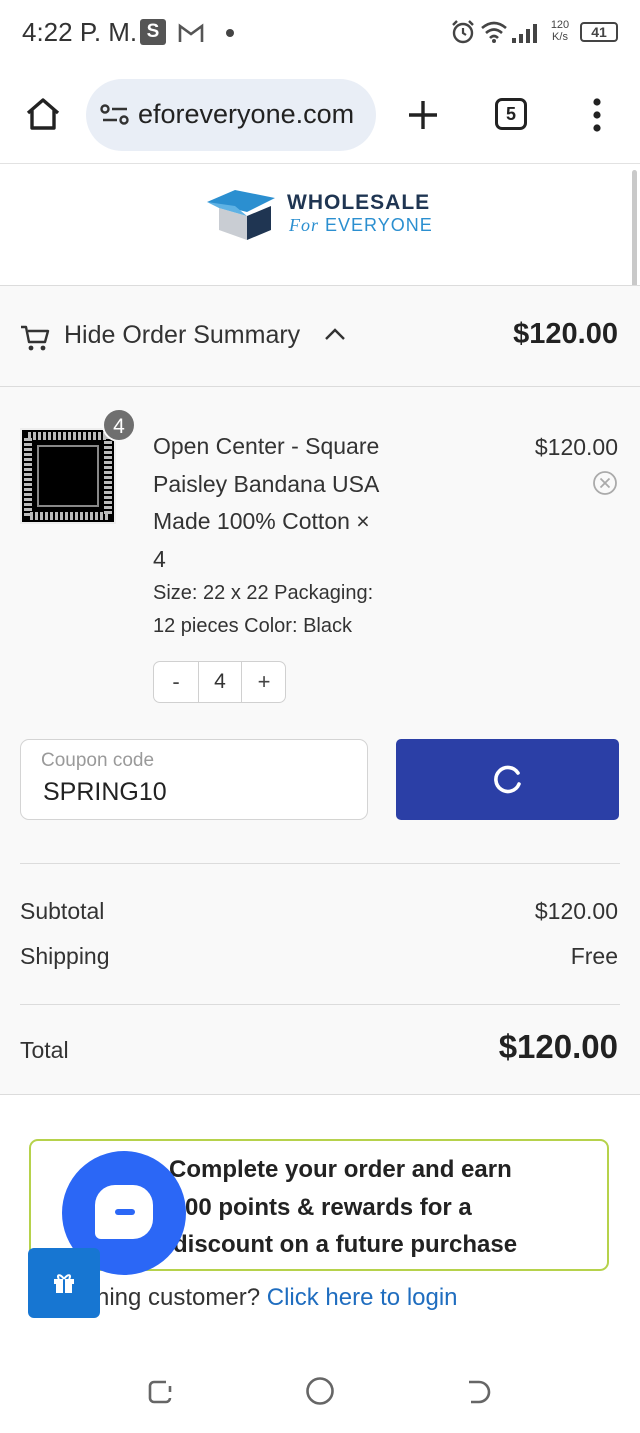 Image resolution: width=640 pixels, height=1433 pixels. Describe the element at coordinates (524, 33) in the screenshot. I see `signal-icon` at that location.